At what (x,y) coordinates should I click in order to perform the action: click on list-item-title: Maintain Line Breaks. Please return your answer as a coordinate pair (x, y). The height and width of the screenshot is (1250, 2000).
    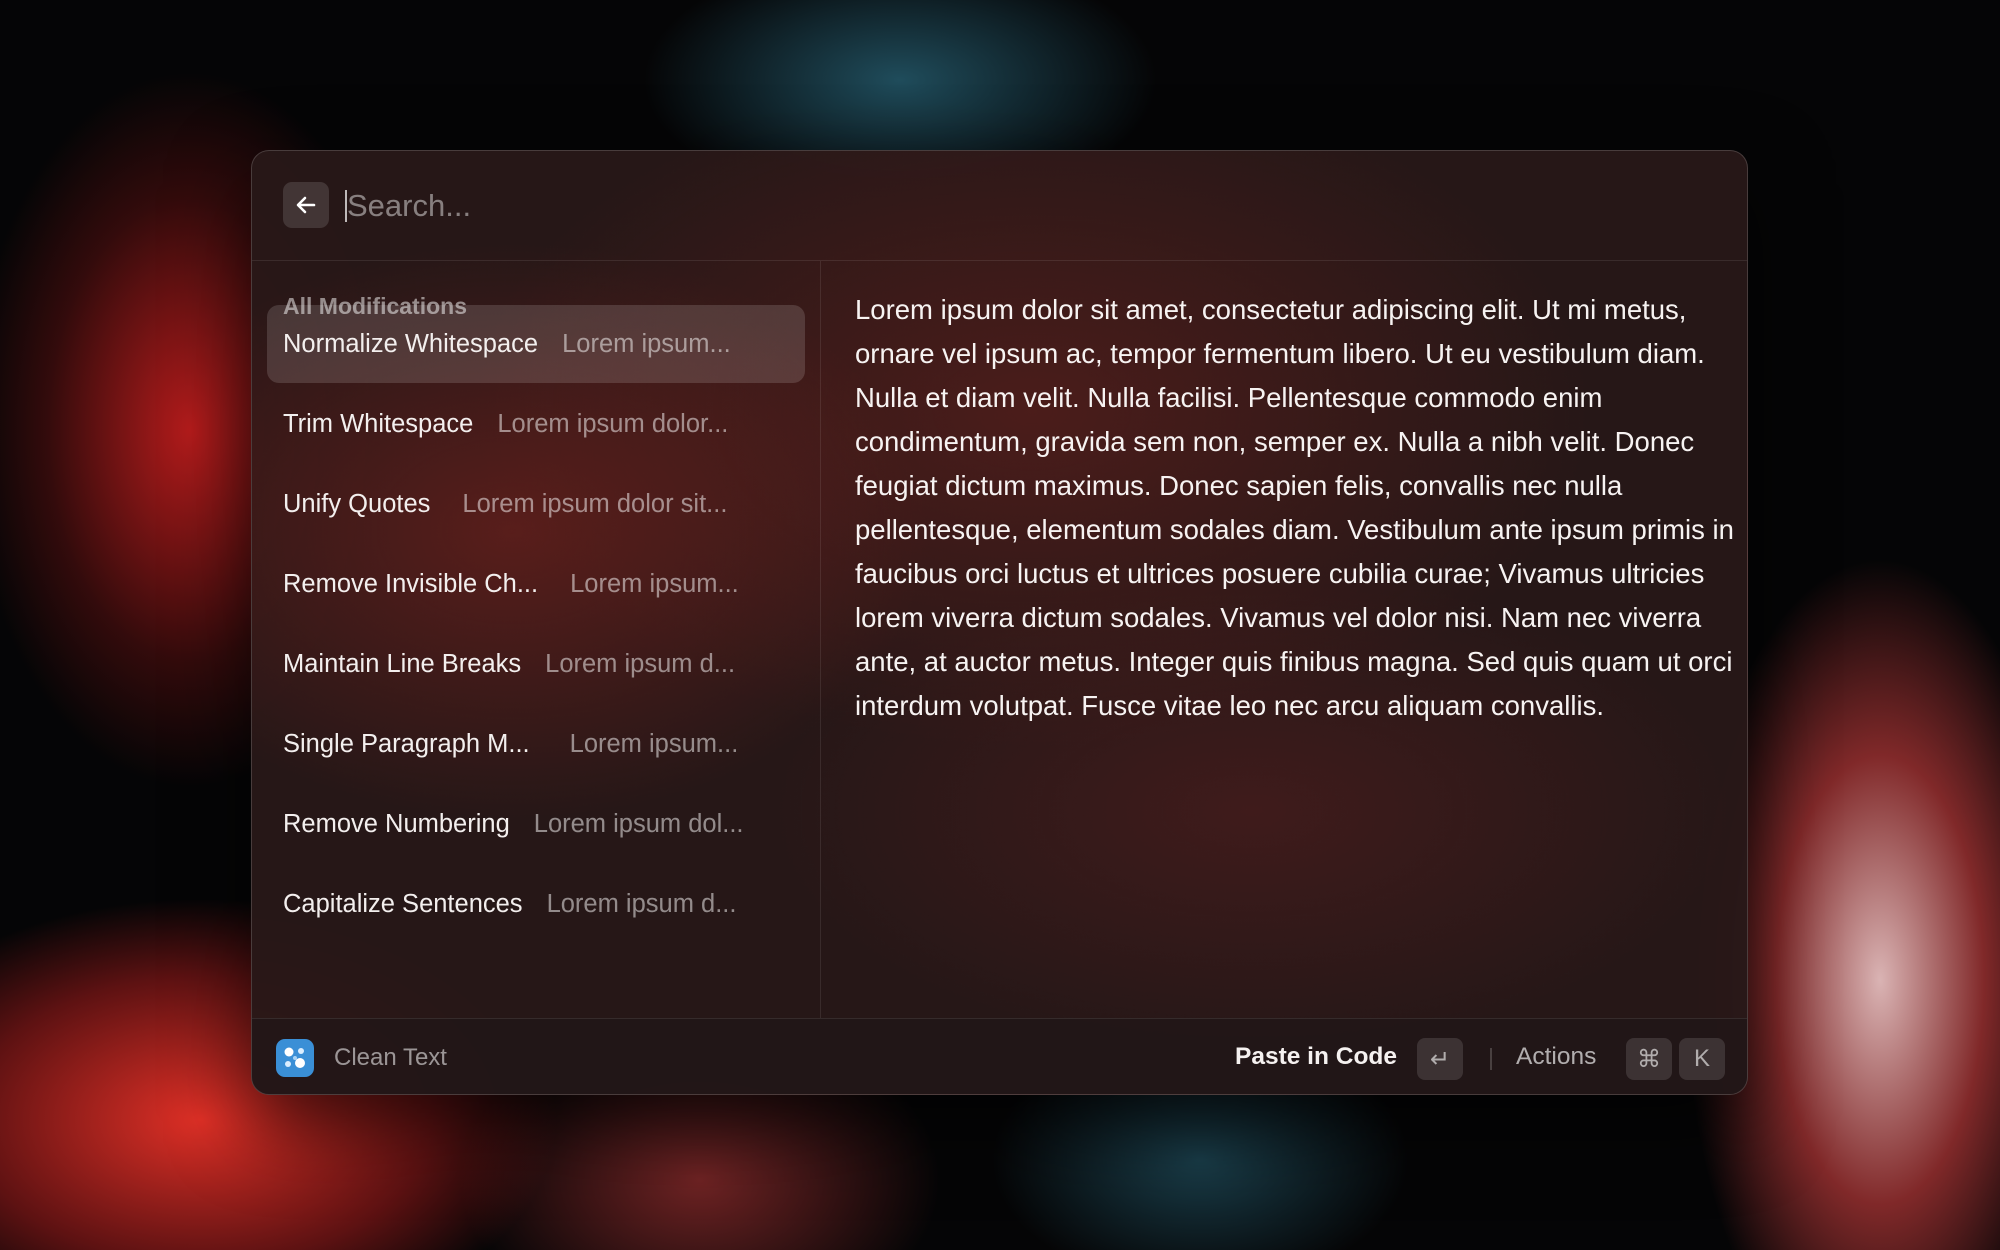
    Looking at the image, I should click on (402, 663).